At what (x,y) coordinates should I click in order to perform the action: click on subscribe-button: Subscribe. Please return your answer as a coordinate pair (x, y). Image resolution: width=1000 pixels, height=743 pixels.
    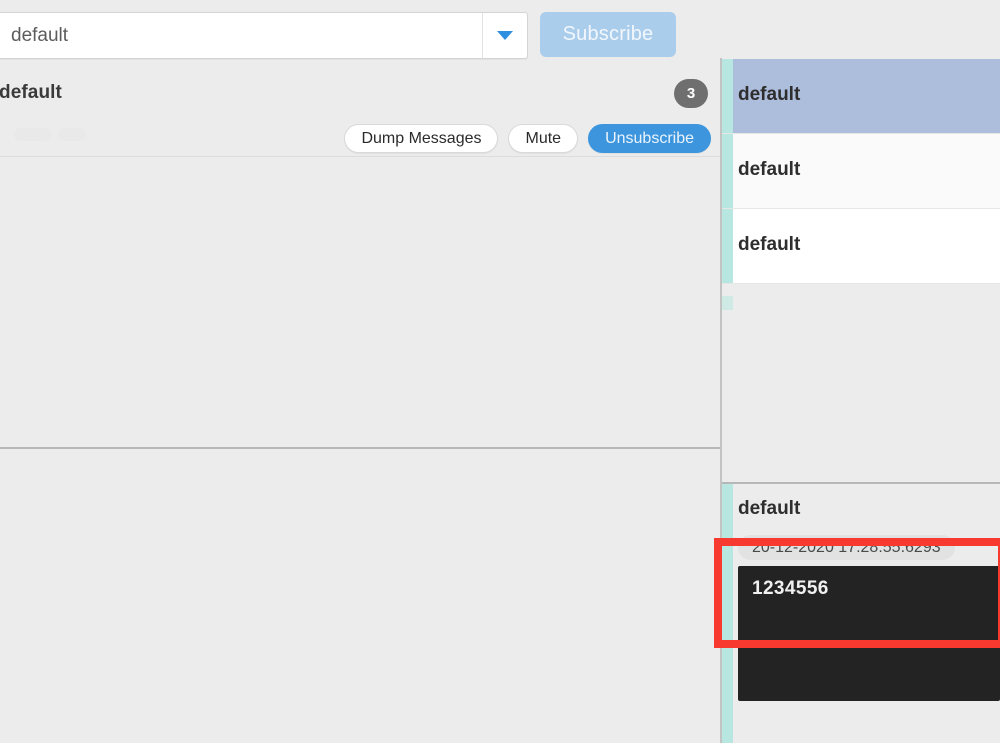
    Looking at the image, I should click on (608, 34).